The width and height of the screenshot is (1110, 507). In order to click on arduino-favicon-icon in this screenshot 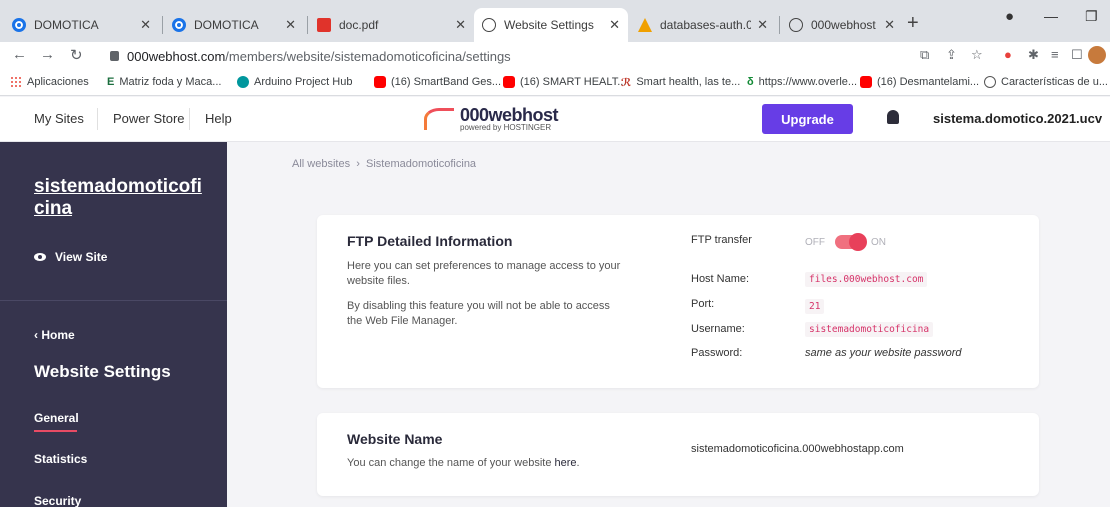, I will do `click(243, 82)`.